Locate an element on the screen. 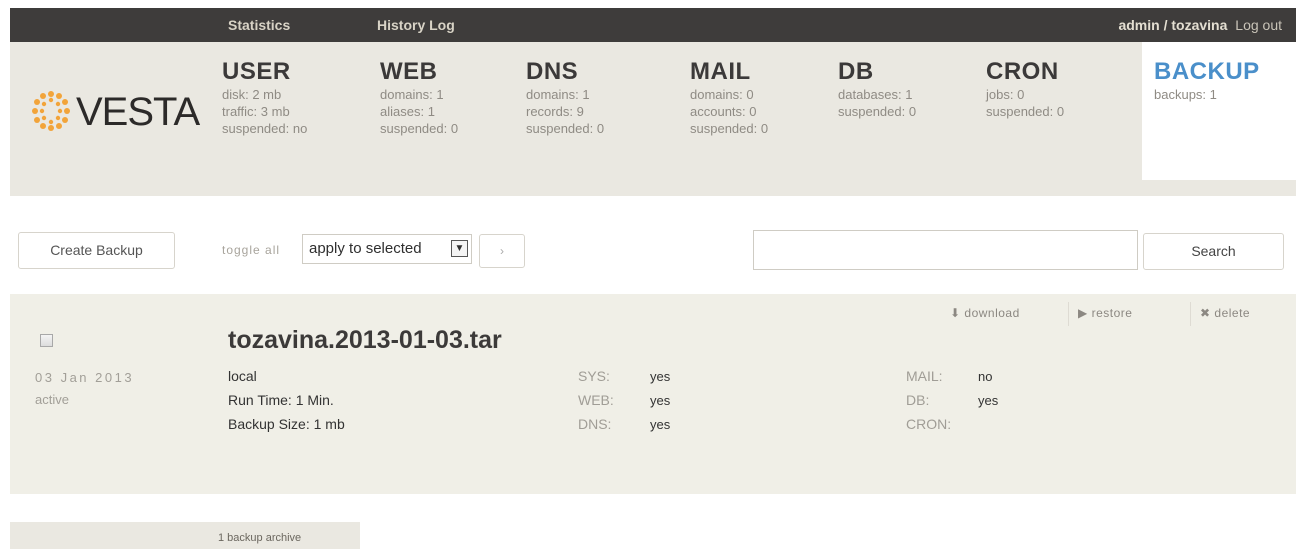  menu-stat: suspended: no is located at coordinates (265, 128).